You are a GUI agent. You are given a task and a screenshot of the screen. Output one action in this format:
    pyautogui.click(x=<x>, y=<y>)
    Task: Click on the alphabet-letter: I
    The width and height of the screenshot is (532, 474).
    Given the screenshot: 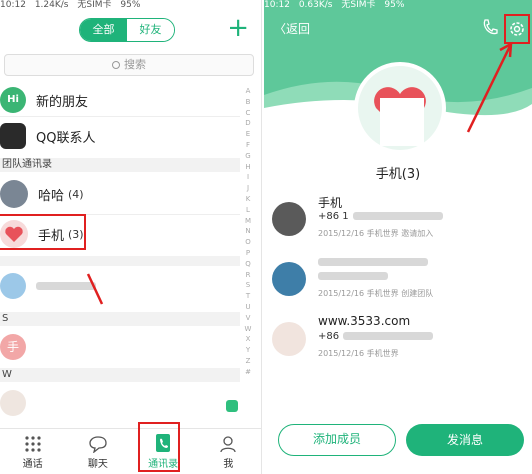 What is the action you would take?
    pyautogui.click(x=248, y=177)
    